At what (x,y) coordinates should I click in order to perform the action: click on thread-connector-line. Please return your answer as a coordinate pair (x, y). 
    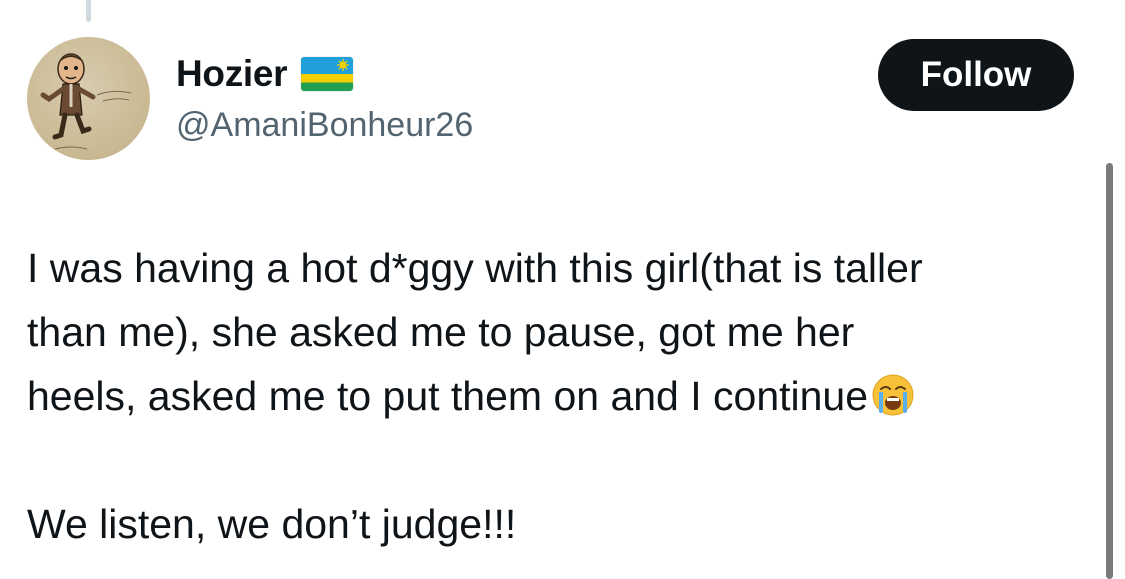
    Looking at the image, I should click on (88, 11).